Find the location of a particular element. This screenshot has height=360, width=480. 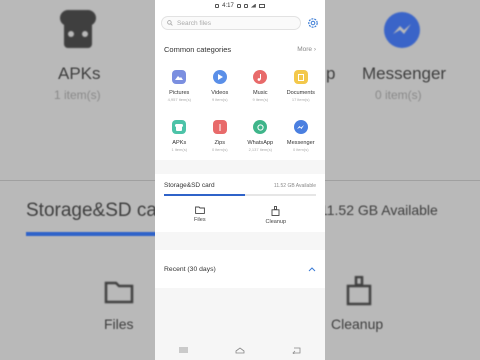

notification-icon is located at coordinates (217, 5).